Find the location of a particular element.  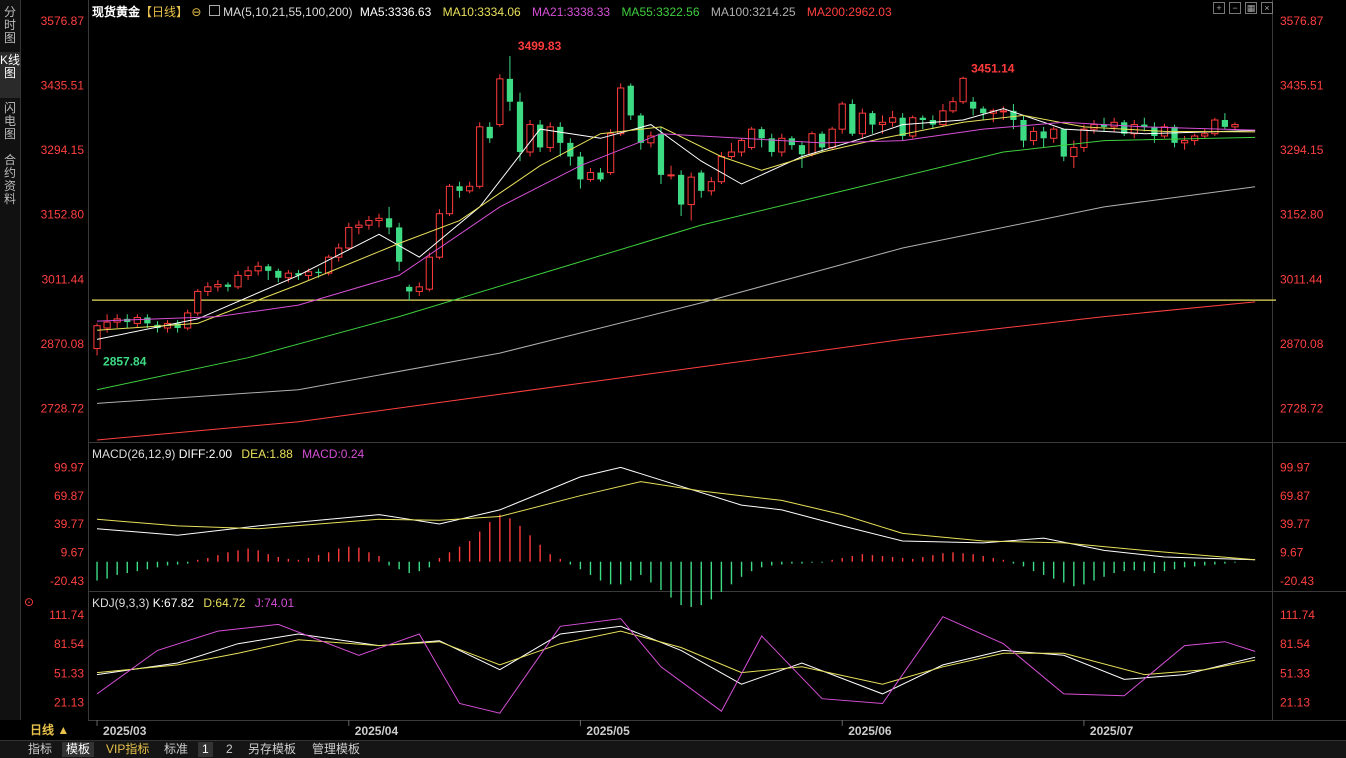

layout-icon: ▦ is located at coordinates (1251, 8).